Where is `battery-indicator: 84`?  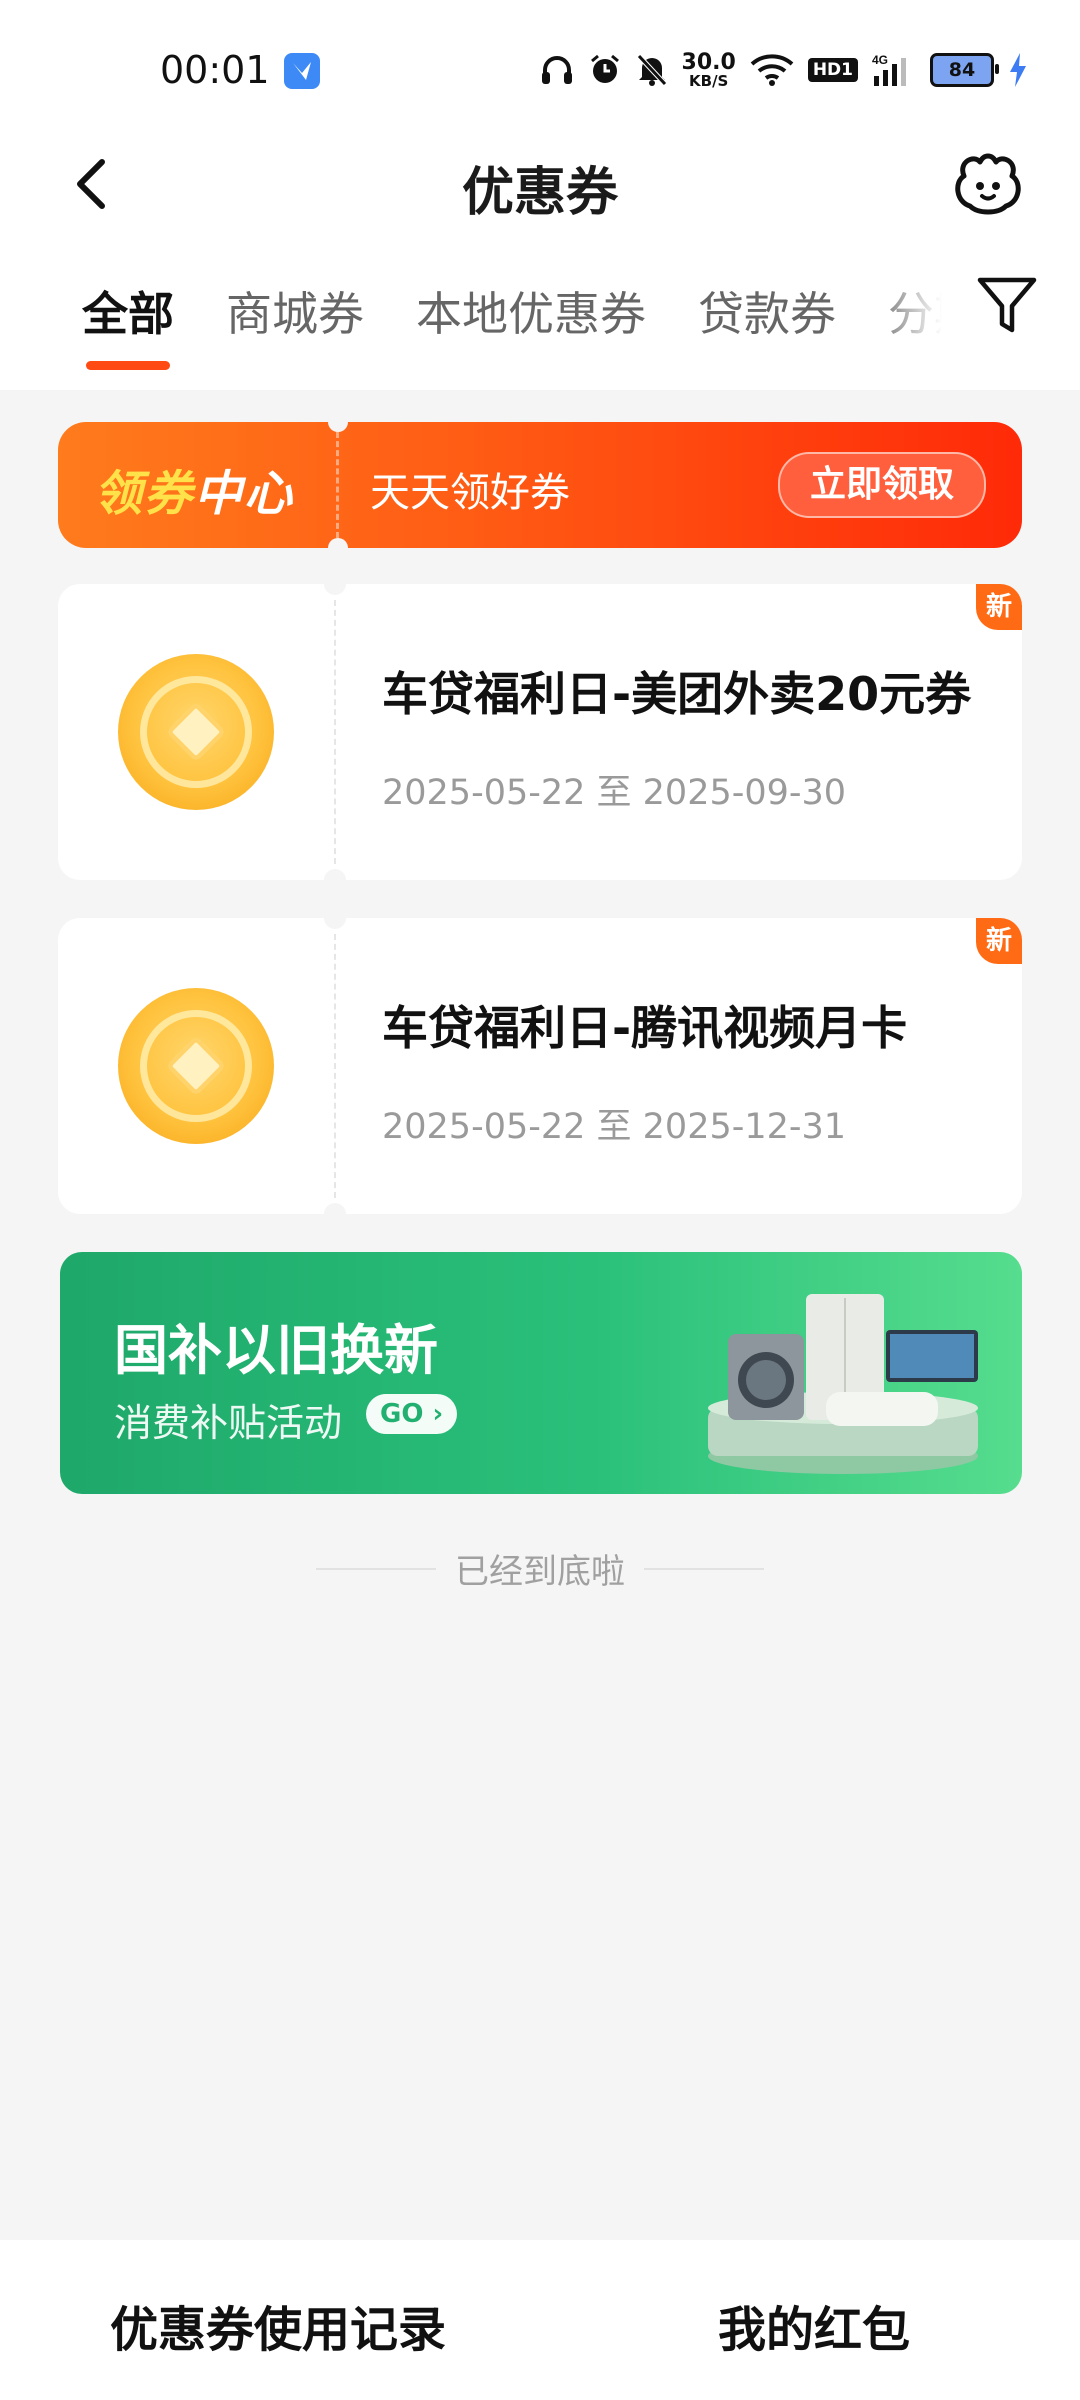
battery-indicator: 84 is located at coordinates (964, 70).